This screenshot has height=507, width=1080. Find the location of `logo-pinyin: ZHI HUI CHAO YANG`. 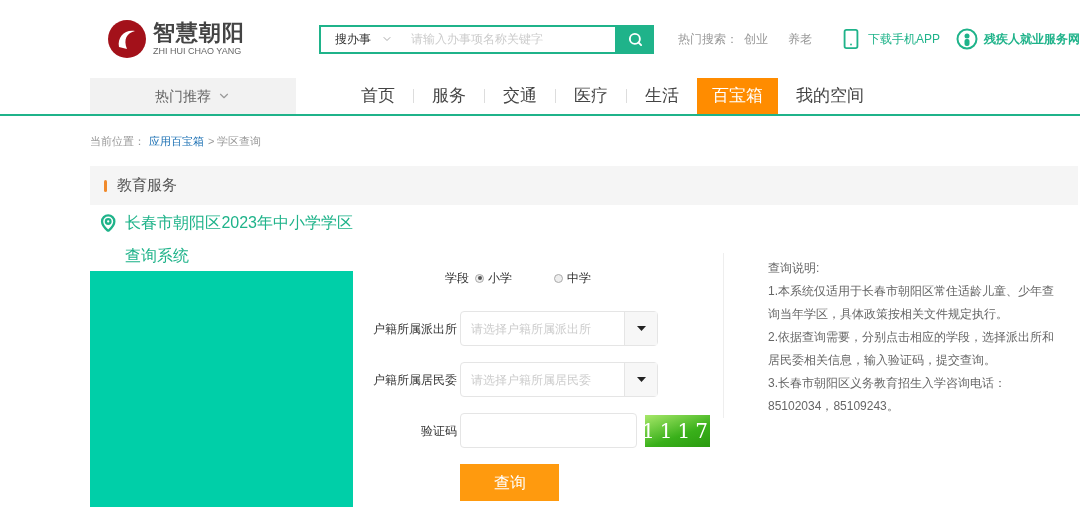

logo-pinyin: ZHI HUI CHAO YANG is located at coordinates (198, 51).